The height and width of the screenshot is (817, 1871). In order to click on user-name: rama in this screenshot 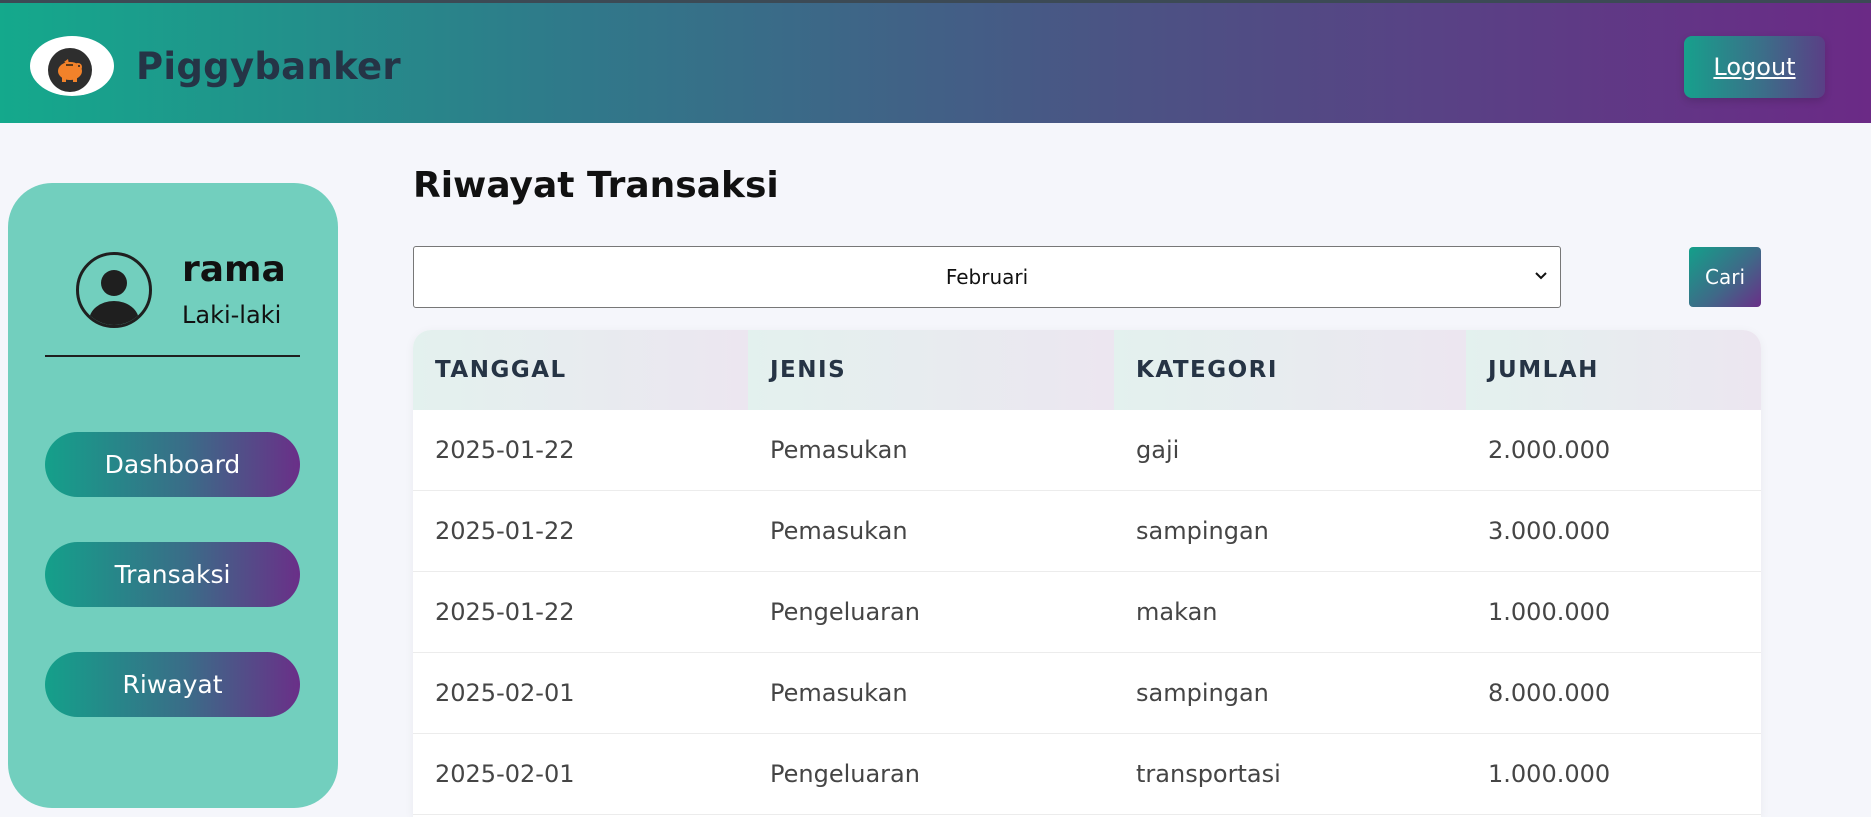, I will do `click(234, 269)`.